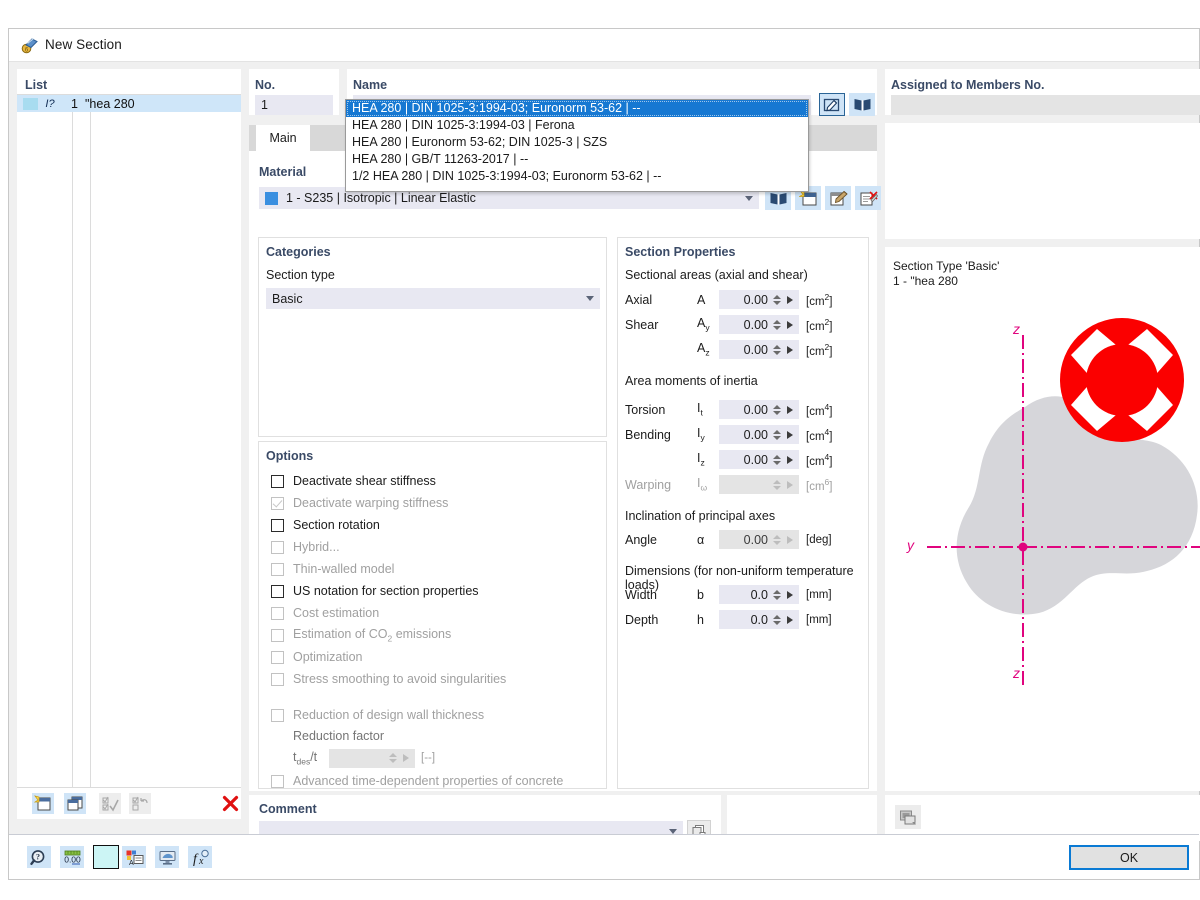 This screenshot has width=1200, height=900. What do you see at coordinates (908, 817) in the screenshot?
I see `preview-screenshot-button` at bounding box center [908, 817].